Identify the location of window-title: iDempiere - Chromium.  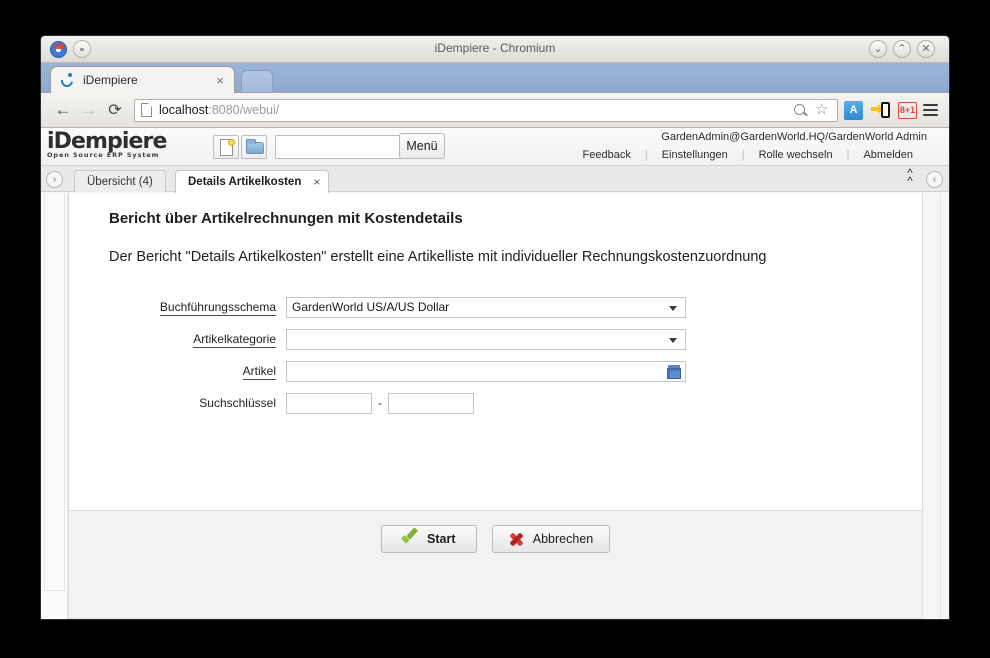
(495, 48).